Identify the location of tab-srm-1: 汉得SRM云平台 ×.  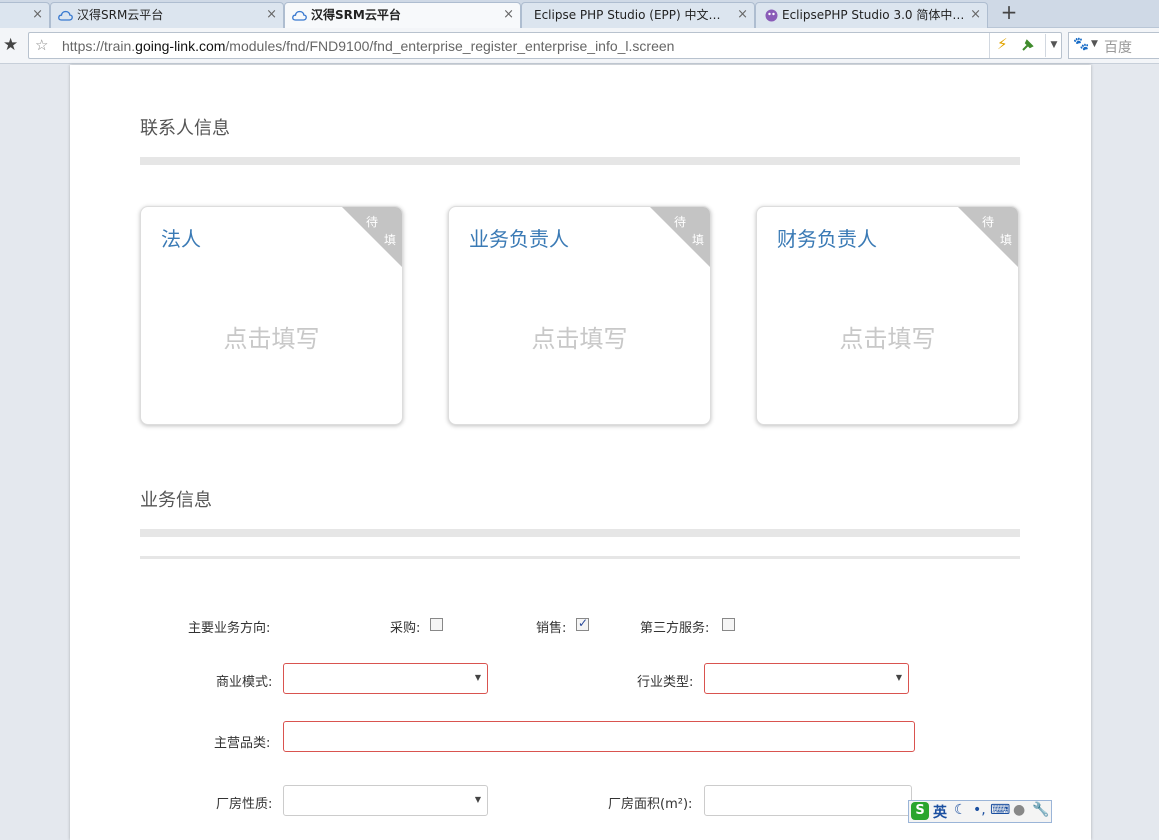
(167, 15).